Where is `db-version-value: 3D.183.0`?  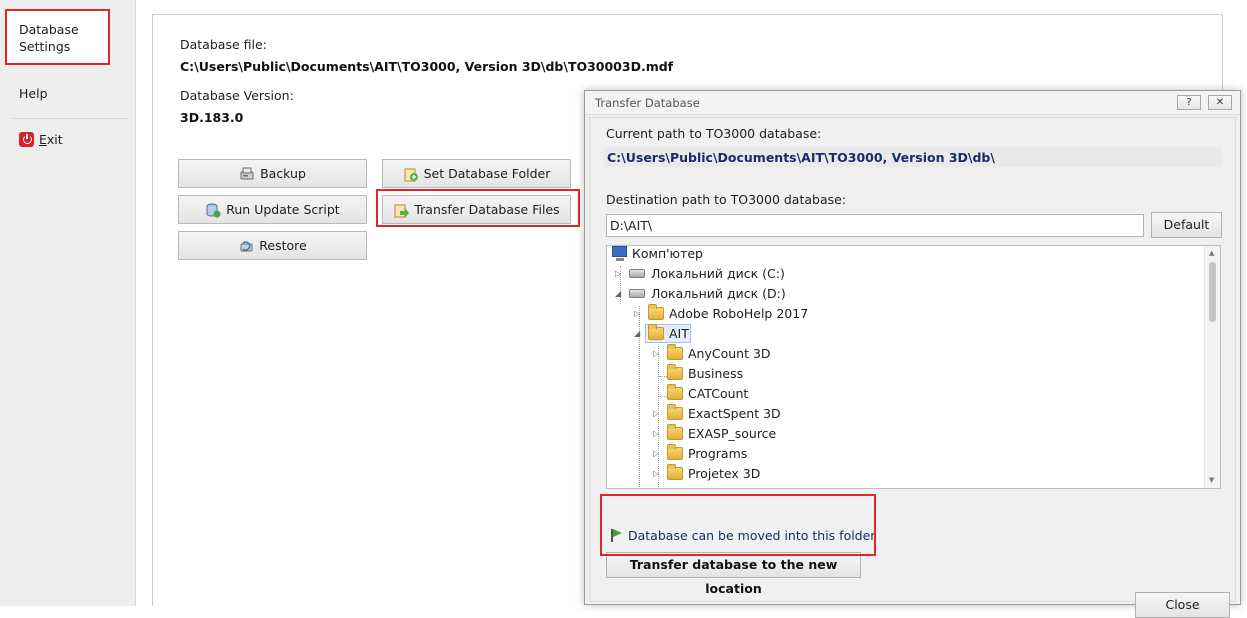
db-version-value: 3D.183.0 is located at coordinates (212, 117).